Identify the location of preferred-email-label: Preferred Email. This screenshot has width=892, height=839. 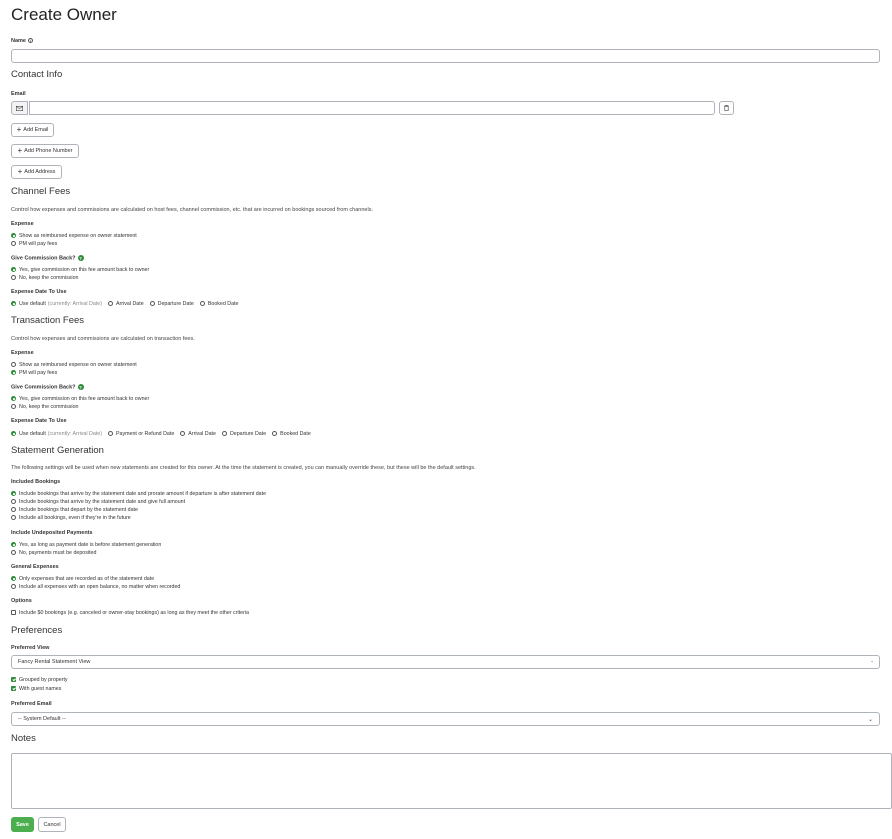
(31, 704).